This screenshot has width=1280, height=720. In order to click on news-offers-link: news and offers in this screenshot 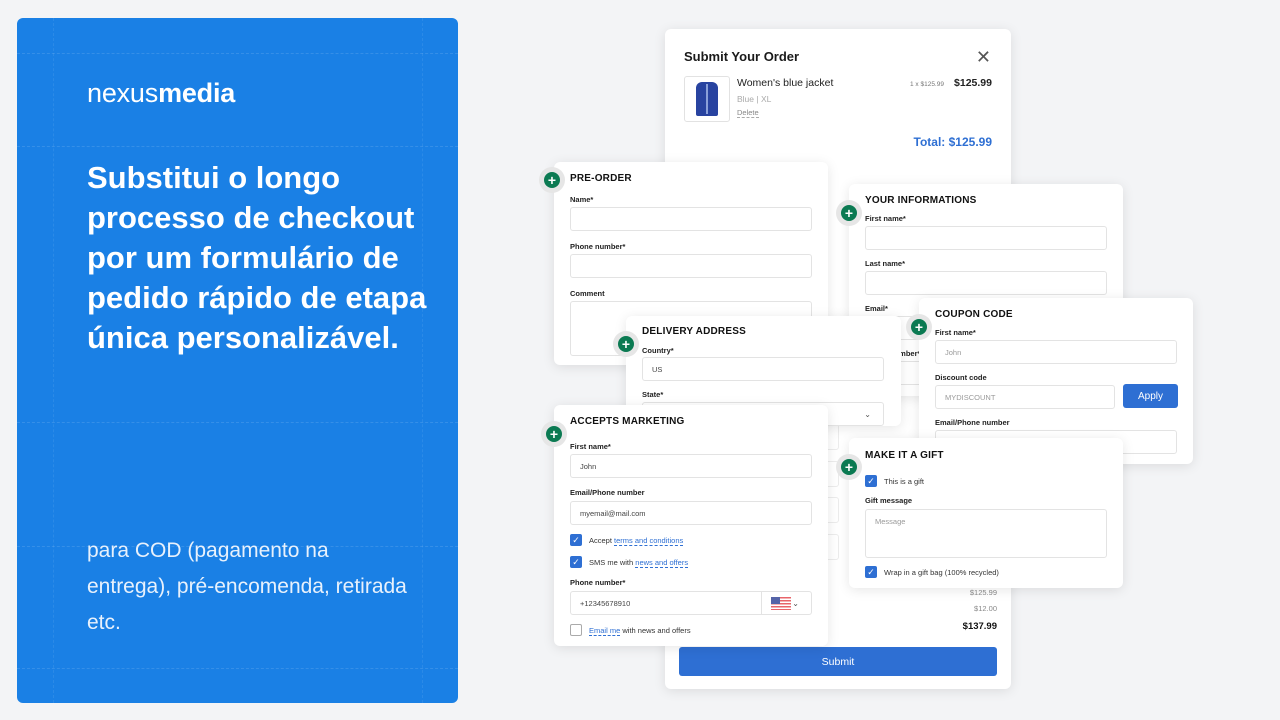, I will do `click(662, 562)`.